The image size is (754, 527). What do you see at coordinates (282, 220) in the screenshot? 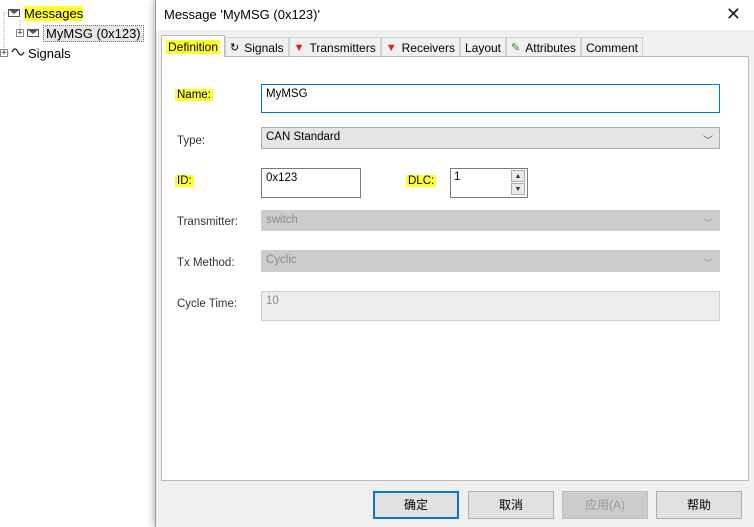
I see `transmitter-select-value: switch` at bounding box center [282, 220].